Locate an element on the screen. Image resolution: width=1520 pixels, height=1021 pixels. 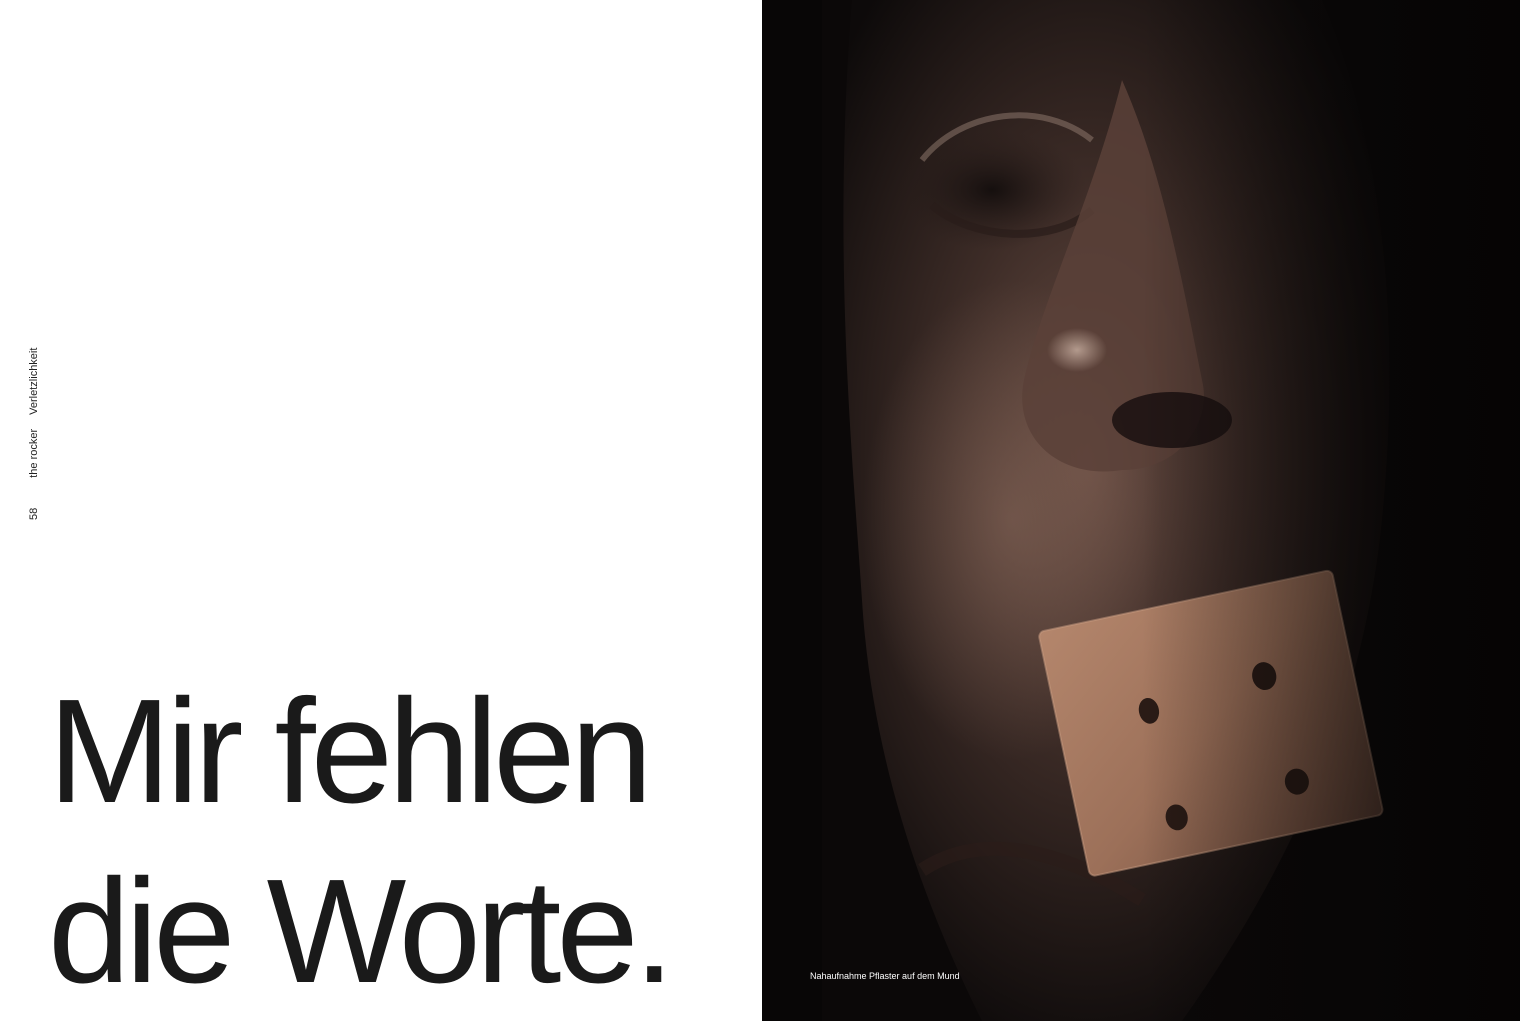
running-head: 58 the rocker Verletzlichkeit is located at coordinates (34, 434).